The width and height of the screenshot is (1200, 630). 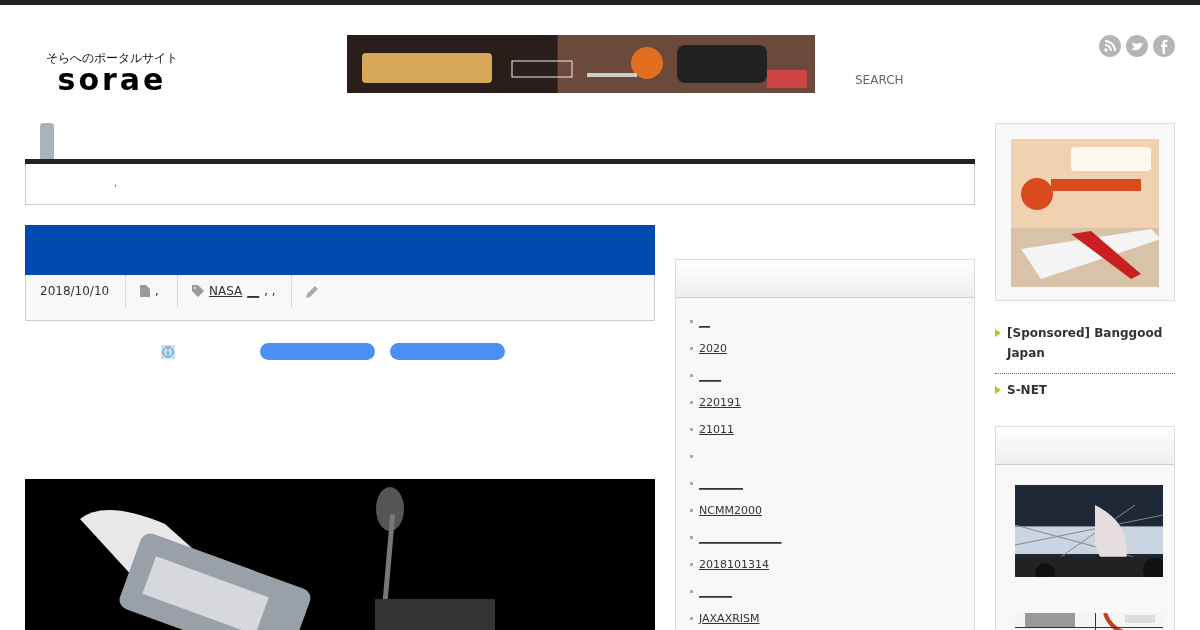 I want to click on document-icon, so click(x=145, y=291).